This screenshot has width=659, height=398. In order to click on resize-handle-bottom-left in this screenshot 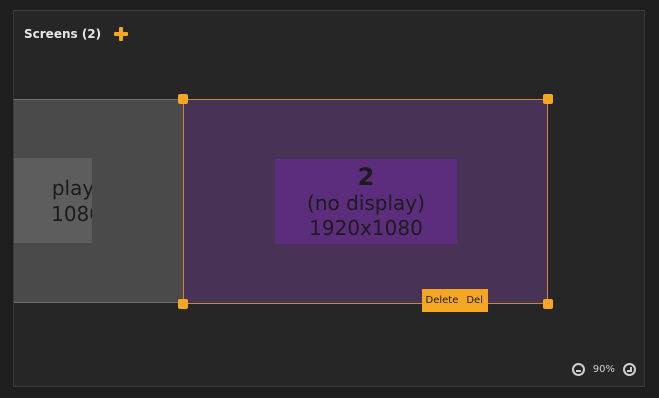, I will do `click(183, 304)`.